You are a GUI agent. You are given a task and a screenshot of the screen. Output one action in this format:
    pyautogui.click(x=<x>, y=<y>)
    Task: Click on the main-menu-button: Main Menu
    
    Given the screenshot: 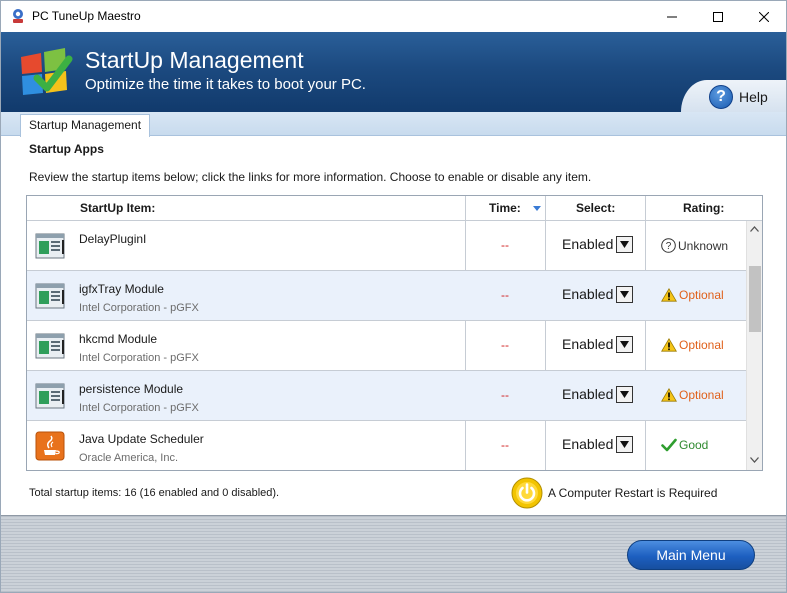 What is the action you would take?
    pyautogui.click(x=691, y=555)
    